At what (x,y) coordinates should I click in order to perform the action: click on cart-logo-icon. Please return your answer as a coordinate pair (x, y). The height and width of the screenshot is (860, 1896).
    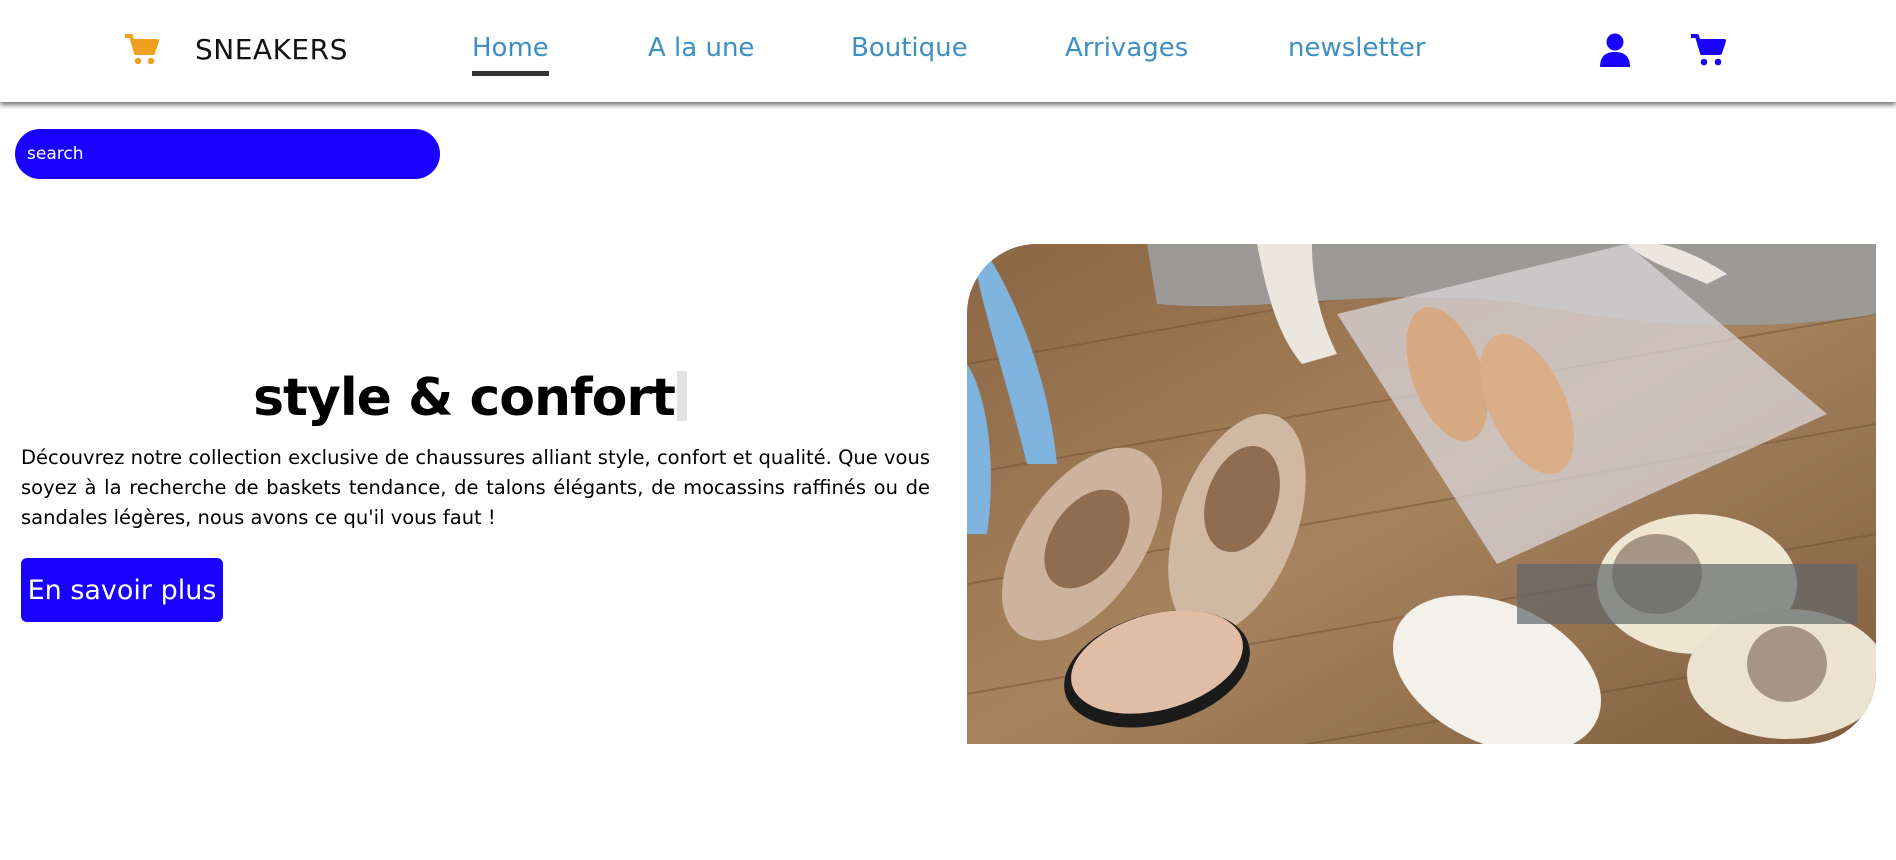
    Looking at the image, I should click on (141, 50).